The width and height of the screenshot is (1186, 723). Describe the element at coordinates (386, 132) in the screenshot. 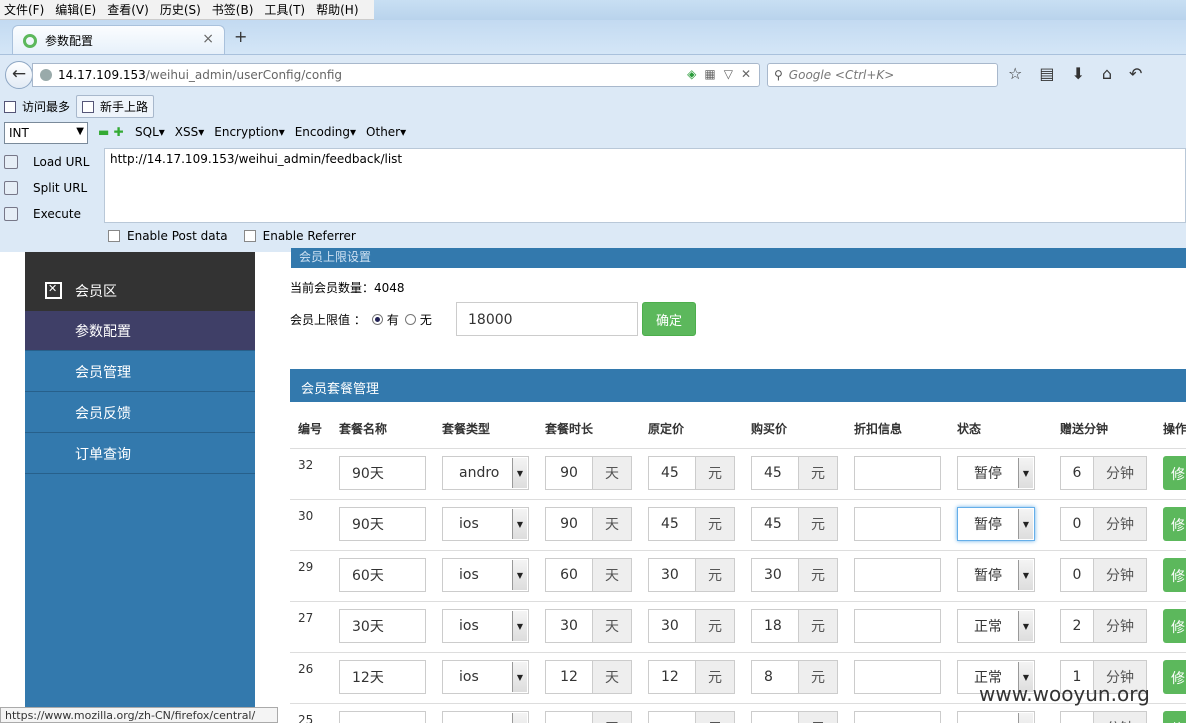

I see `menu-other: Other▾` at that location.